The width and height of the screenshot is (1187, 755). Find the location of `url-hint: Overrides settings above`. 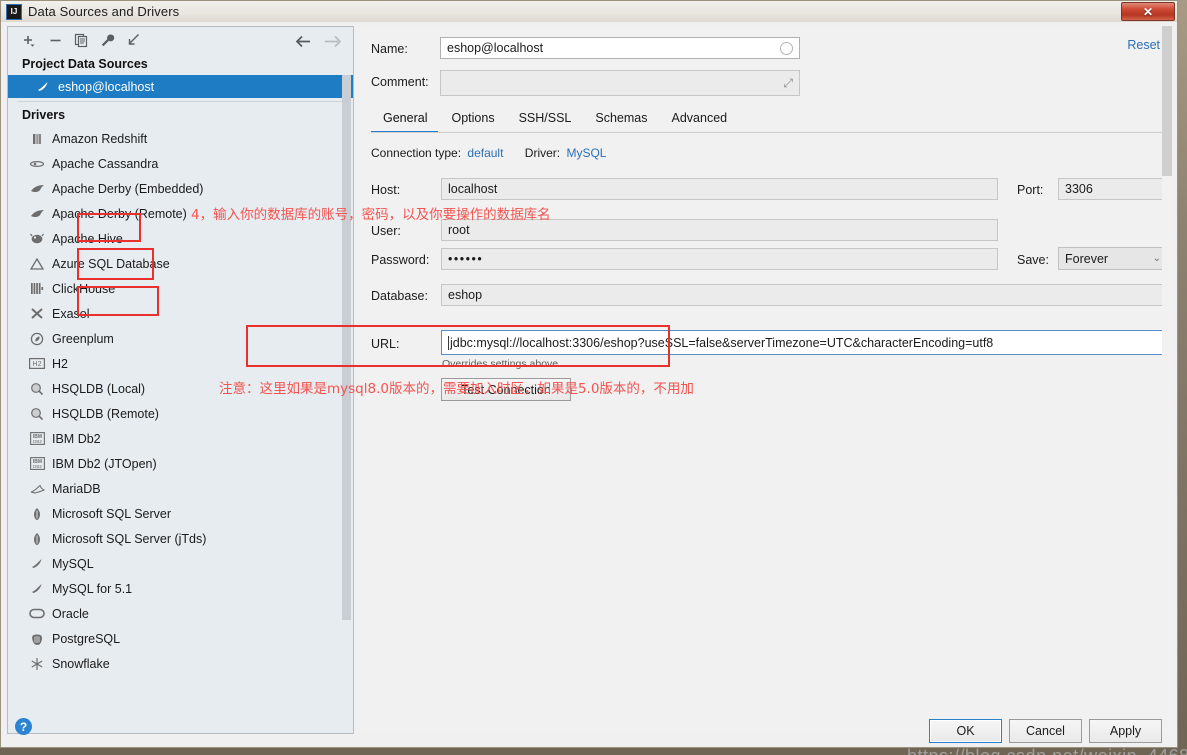

url-hint: Overrides settings above is located at coordinates (500, 364).